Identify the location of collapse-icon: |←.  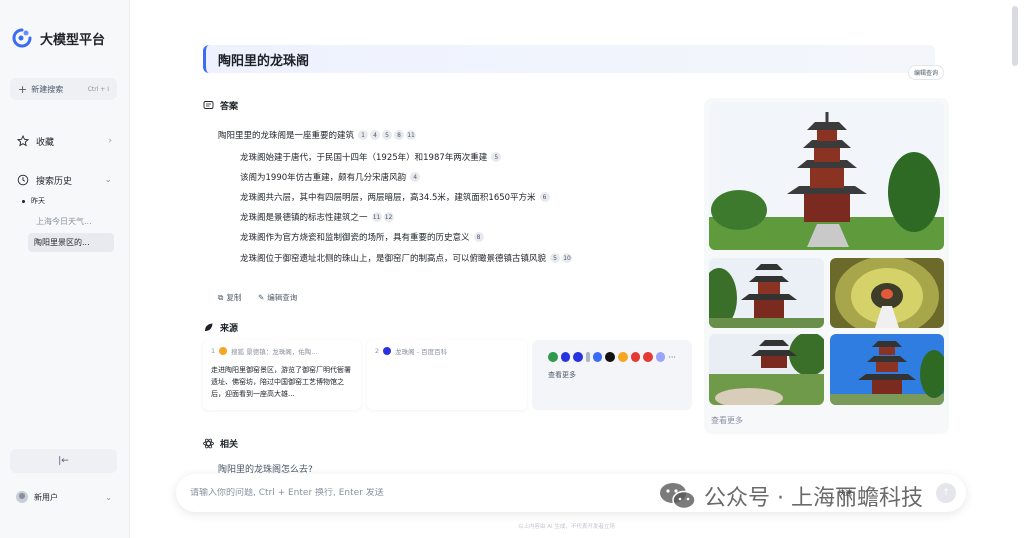
(63, 461).